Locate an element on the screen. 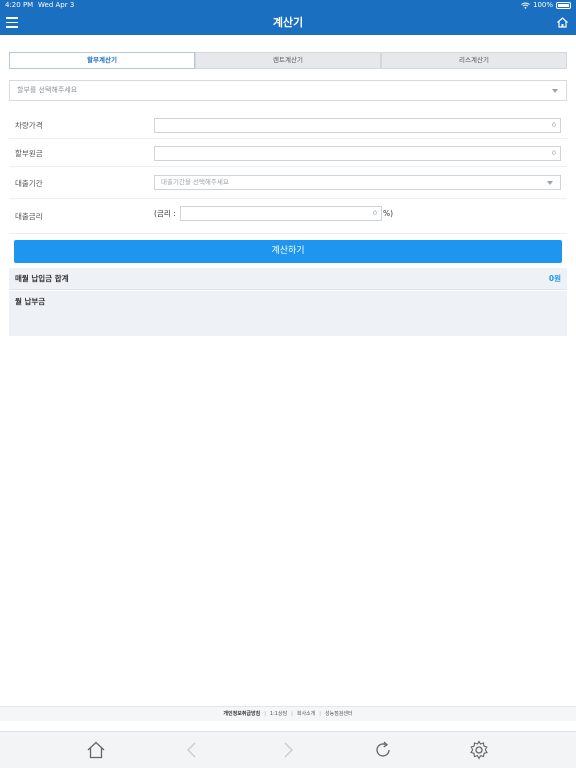  interest-prefix: (금리 : is located at coordinates (165, 213).